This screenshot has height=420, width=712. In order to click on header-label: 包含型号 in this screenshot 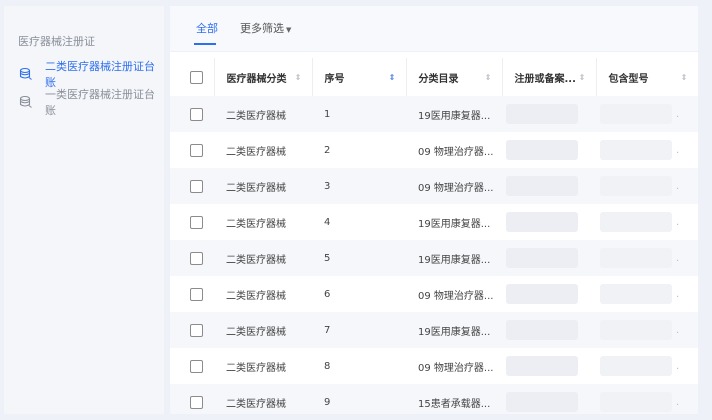, I will do `click(628, 79)`.